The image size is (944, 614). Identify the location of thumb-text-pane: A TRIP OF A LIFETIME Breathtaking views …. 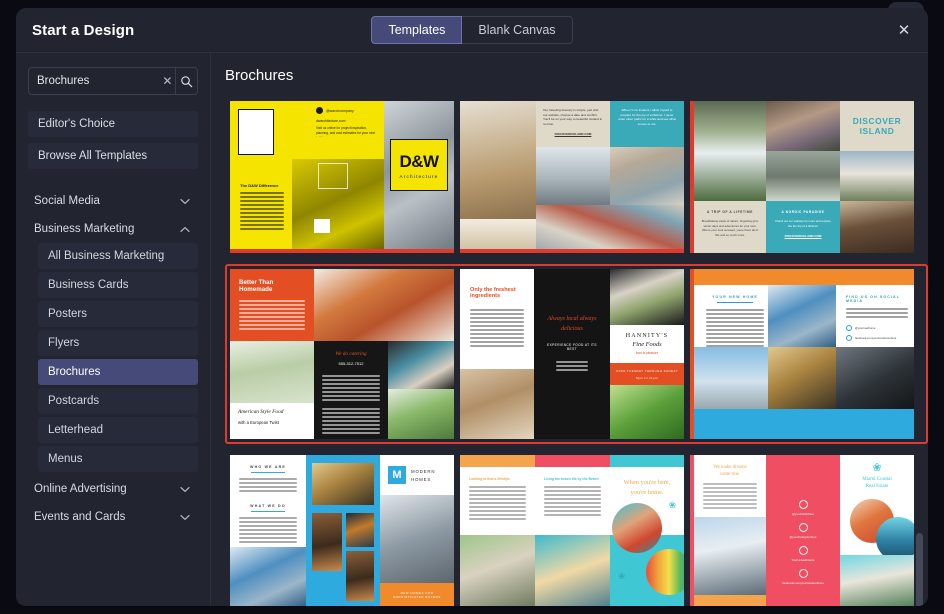
(730, 227).